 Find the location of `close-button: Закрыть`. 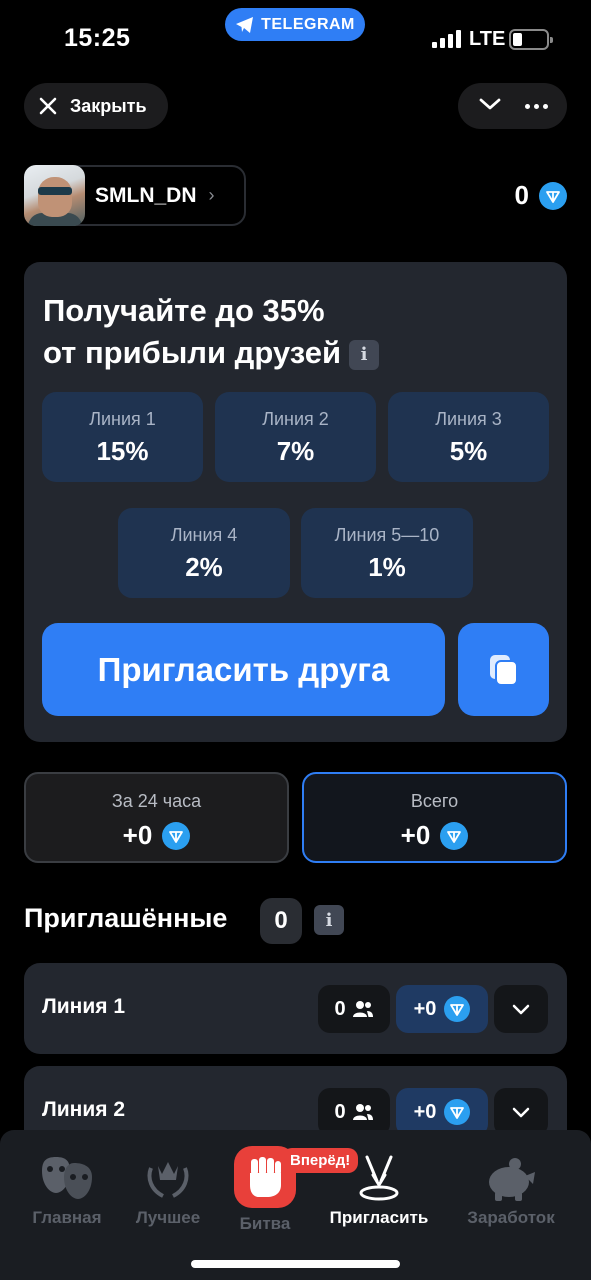

close-button: Закрыть is located at coordinates (96, 106).